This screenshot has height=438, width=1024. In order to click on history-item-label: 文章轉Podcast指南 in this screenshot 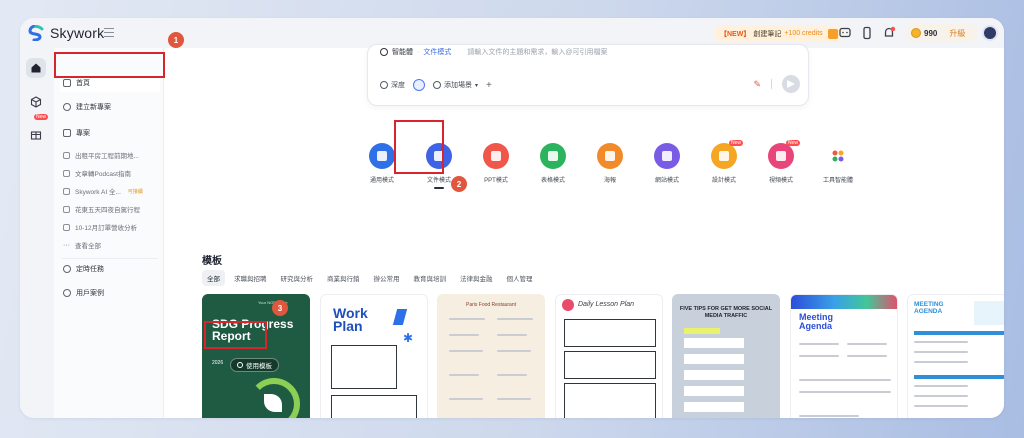, I will do `click(103, 174)`.